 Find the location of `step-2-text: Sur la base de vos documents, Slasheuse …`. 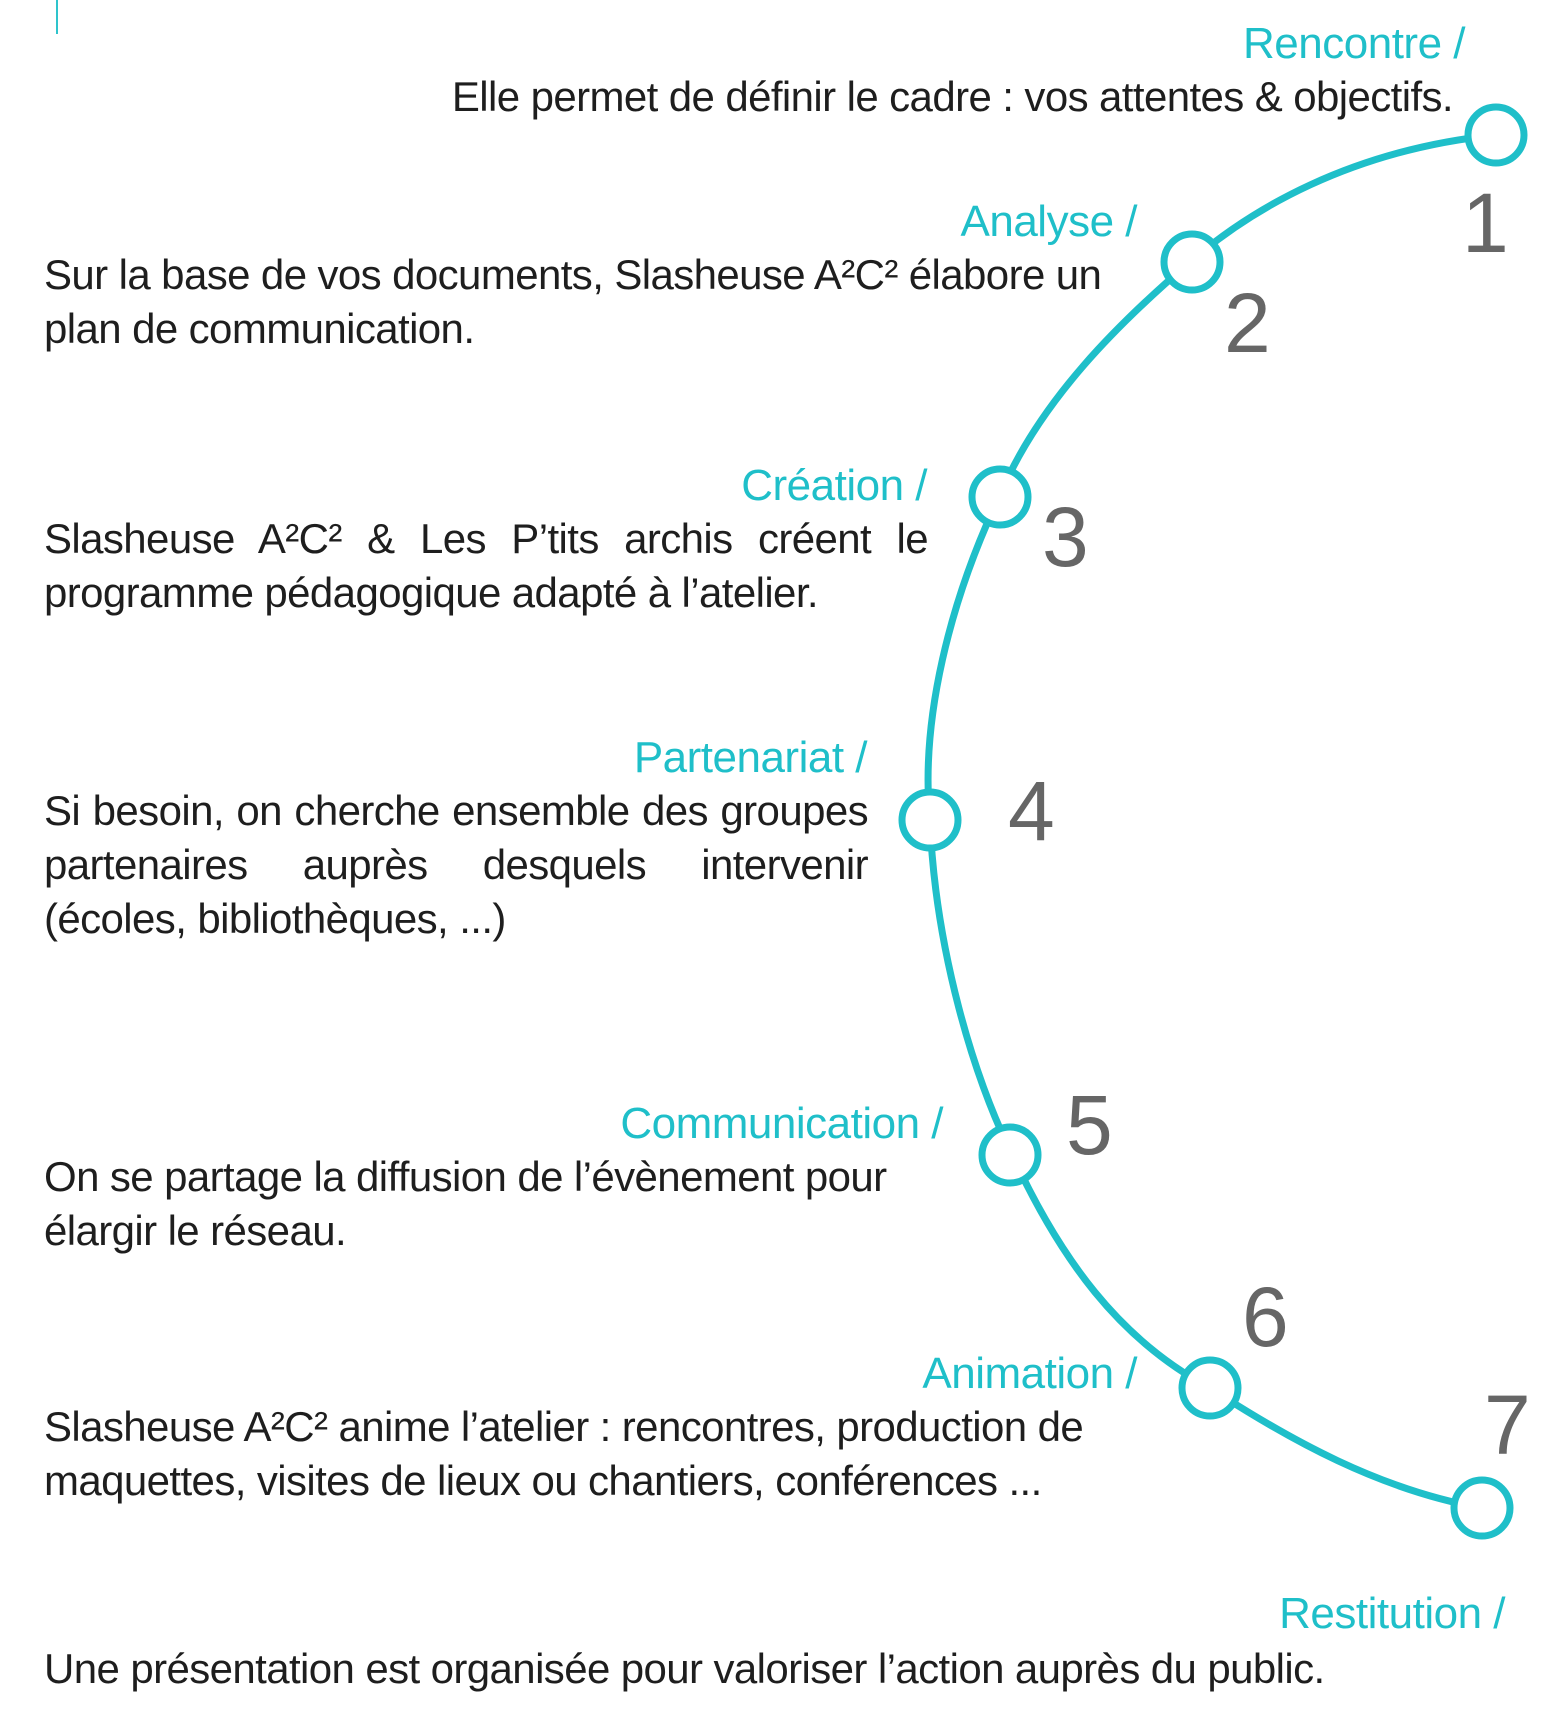

step-2-text: Sur la base de vos documents, Slasheuse … is located at coordinates (573, 301).